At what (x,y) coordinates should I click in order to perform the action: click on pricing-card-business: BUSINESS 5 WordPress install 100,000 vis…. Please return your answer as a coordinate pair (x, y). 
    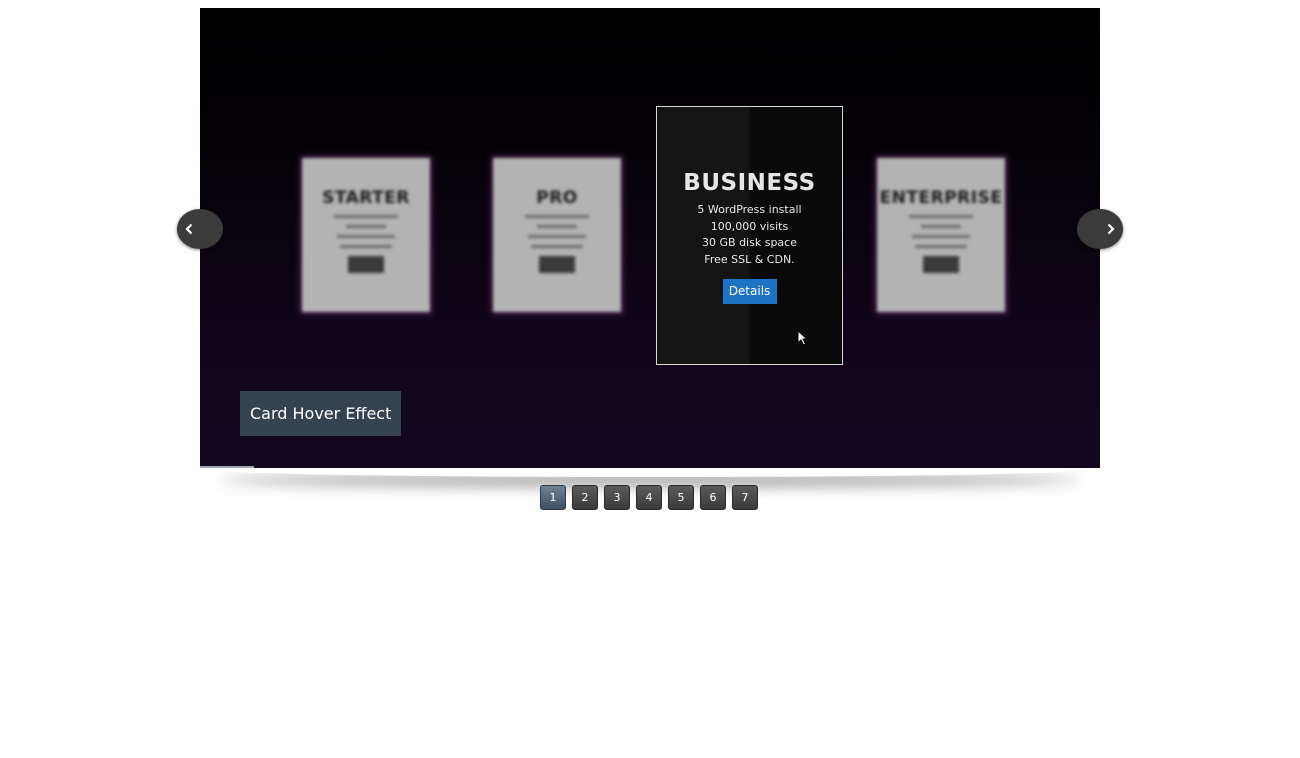
    Looking at the image, I should click on (749, 235).